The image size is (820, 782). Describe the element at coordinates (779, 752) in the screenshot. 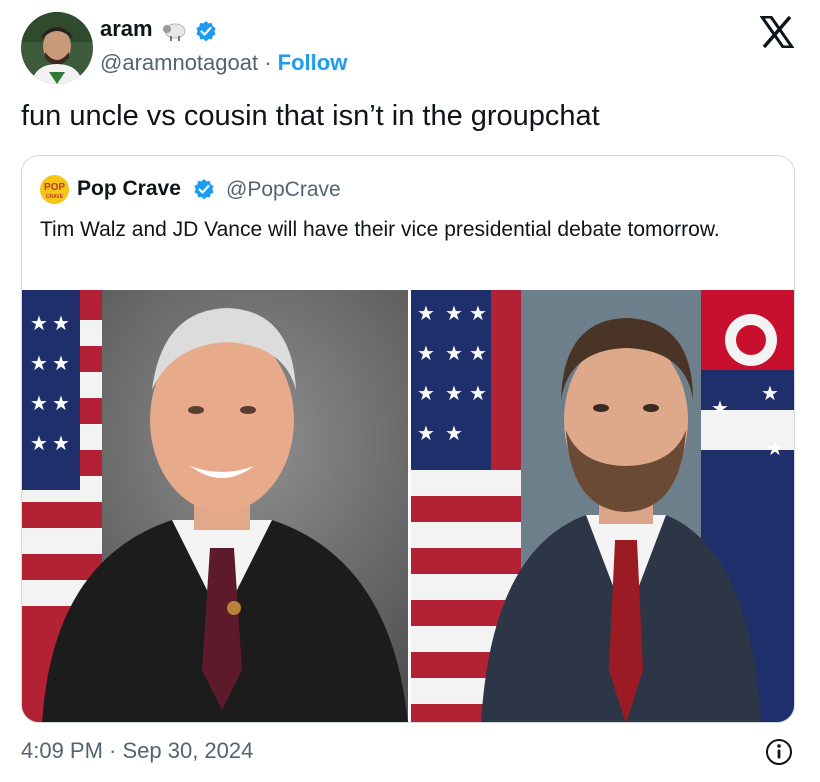

I see `info-icon` at that location.